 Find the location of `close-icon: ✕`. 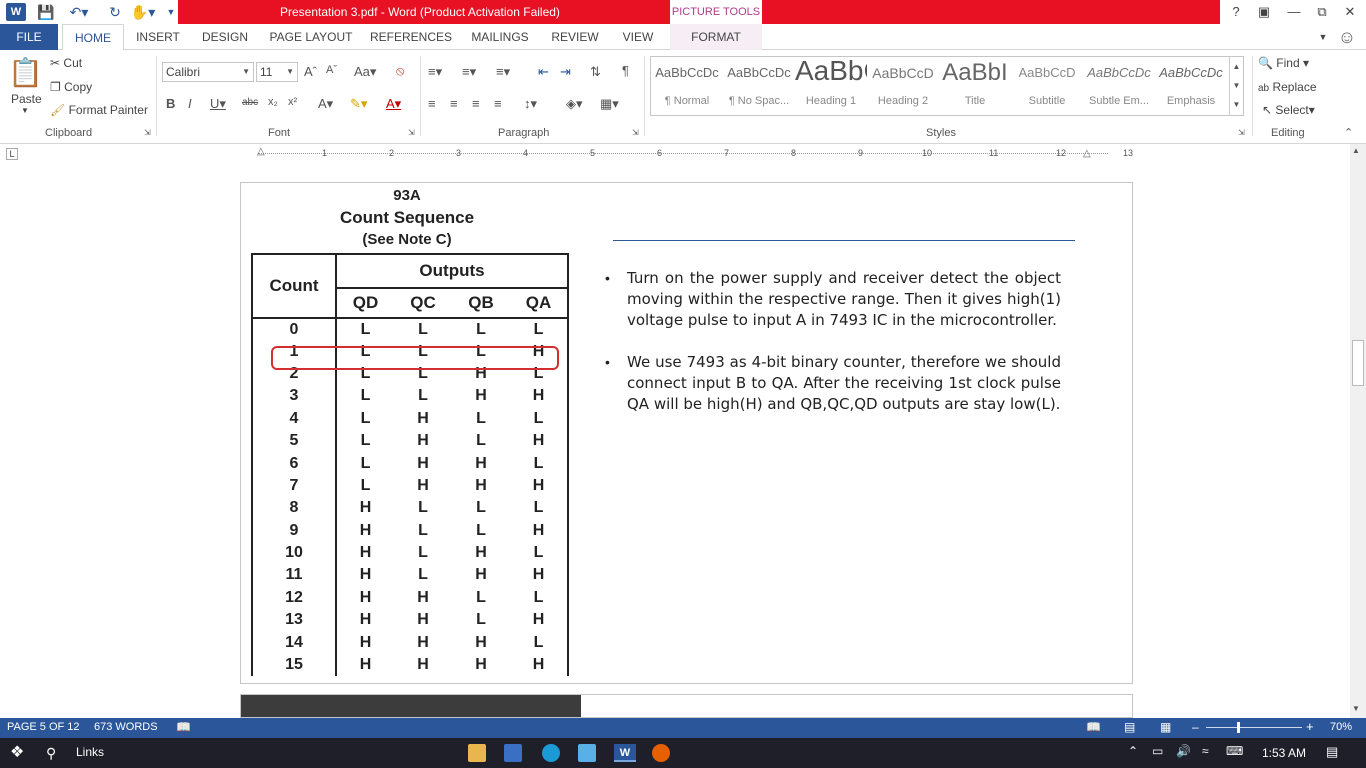

close-icon: ✕ is located at coordinates (1350, 12).